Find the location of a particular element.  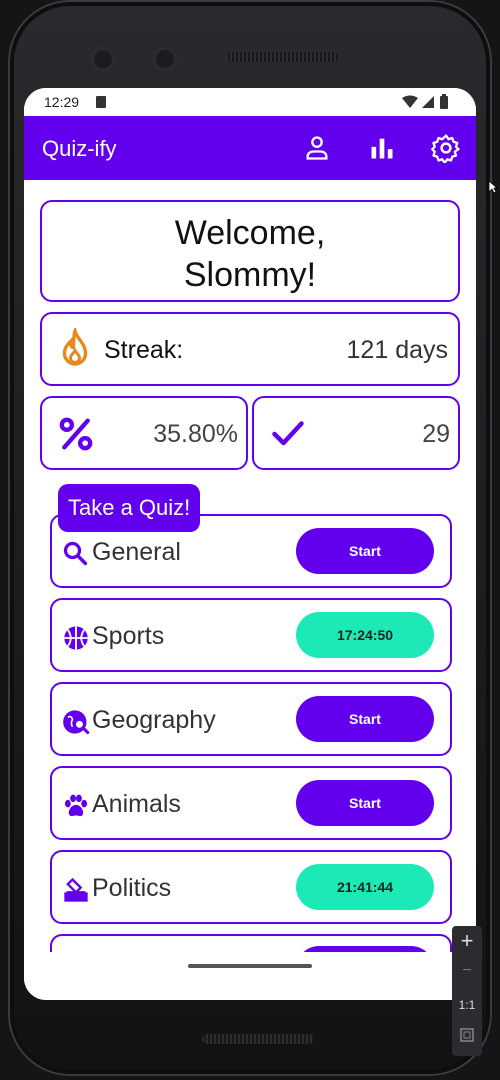

ballot-icon is located at coordinates (76, 889).